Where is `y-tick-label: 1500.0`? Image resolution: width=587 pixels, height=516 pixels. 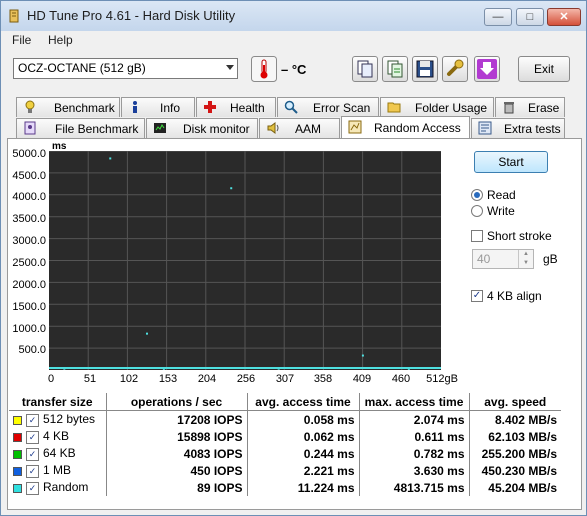 y-tick-label: 1500.0 is located at coordinates (29, 307).